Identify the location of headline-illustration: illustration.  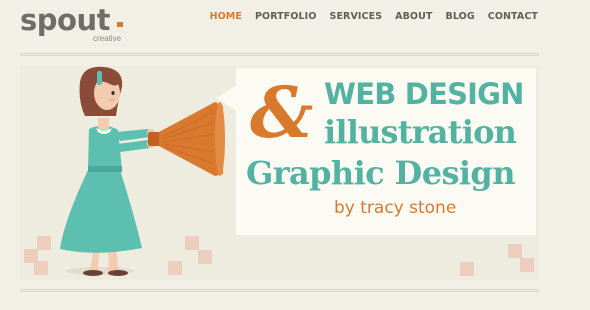
(420, 132).